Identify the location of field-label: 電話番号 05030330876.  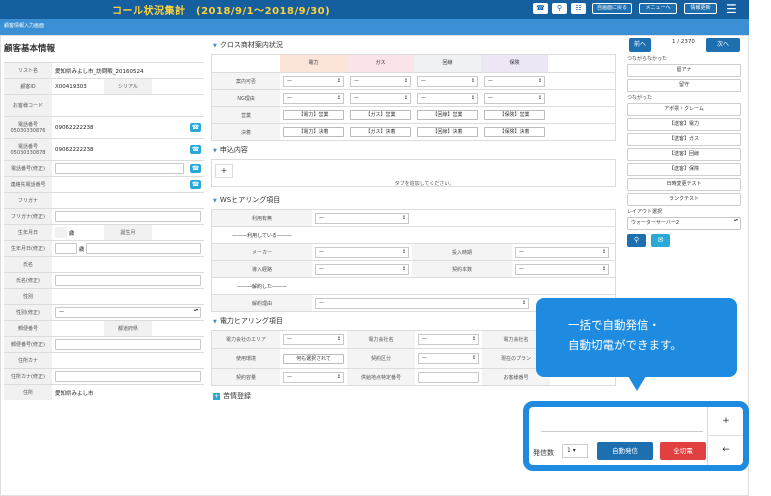
(28, 127).